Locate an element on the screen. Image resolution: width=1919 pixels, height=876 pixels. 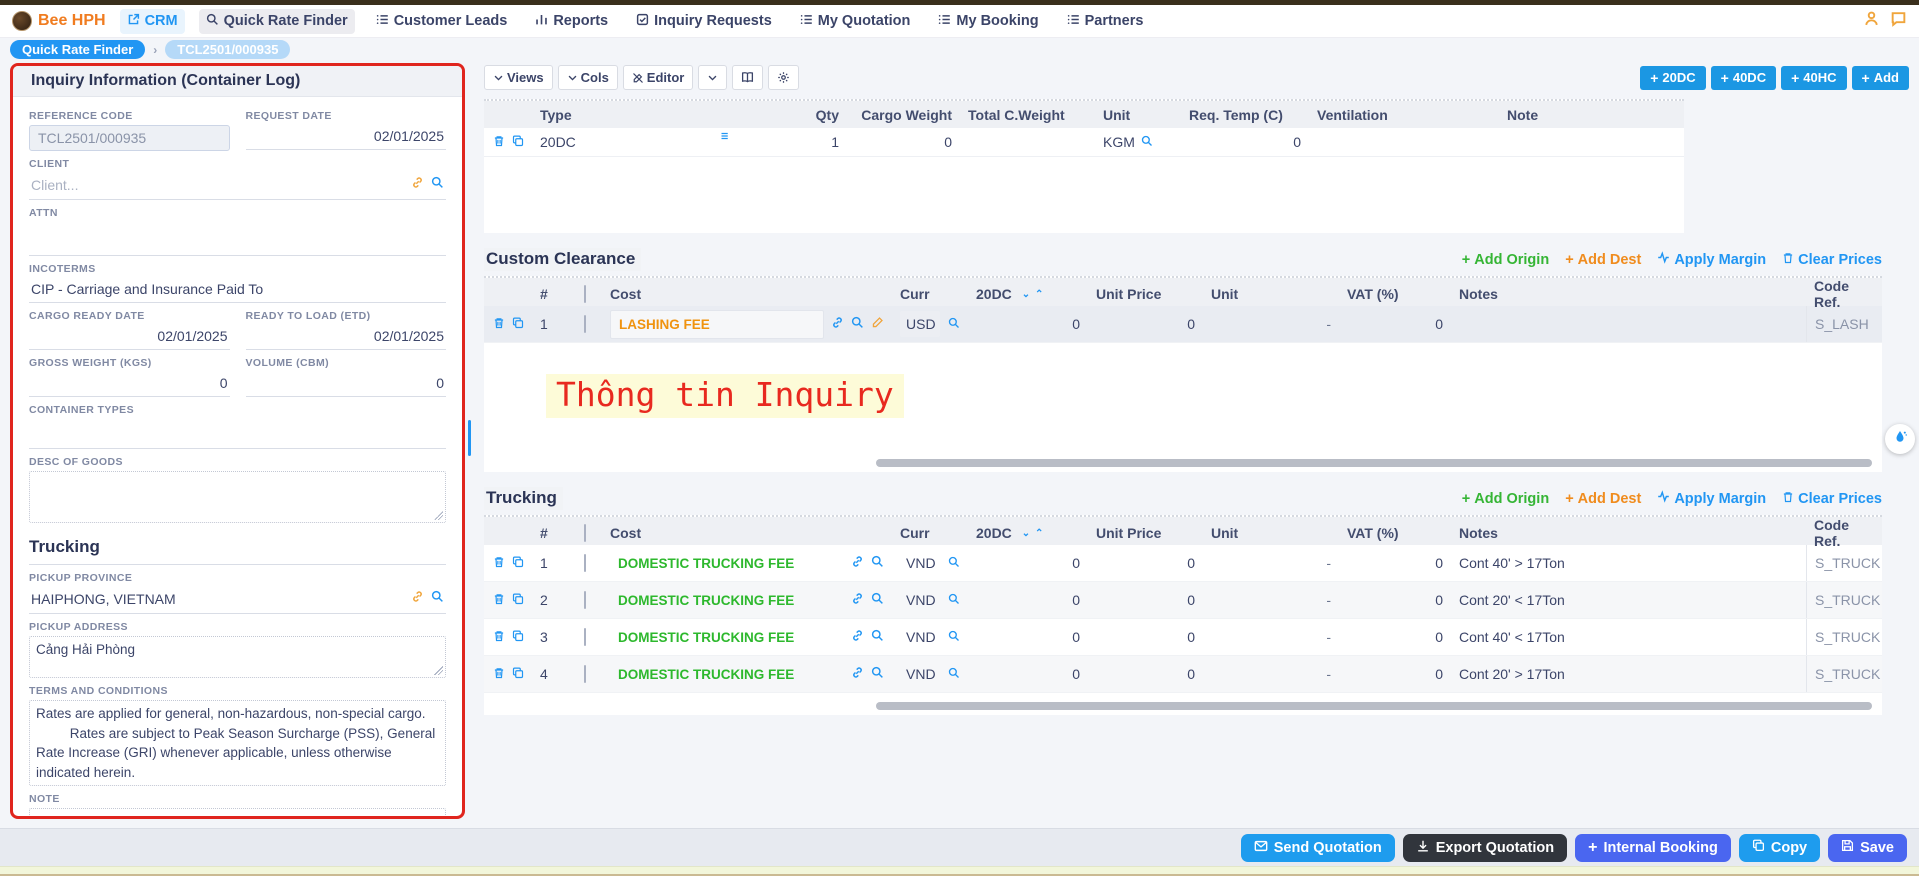
breadcrumb-root: Quick Rate Finder is located at coordinates (78, 49).